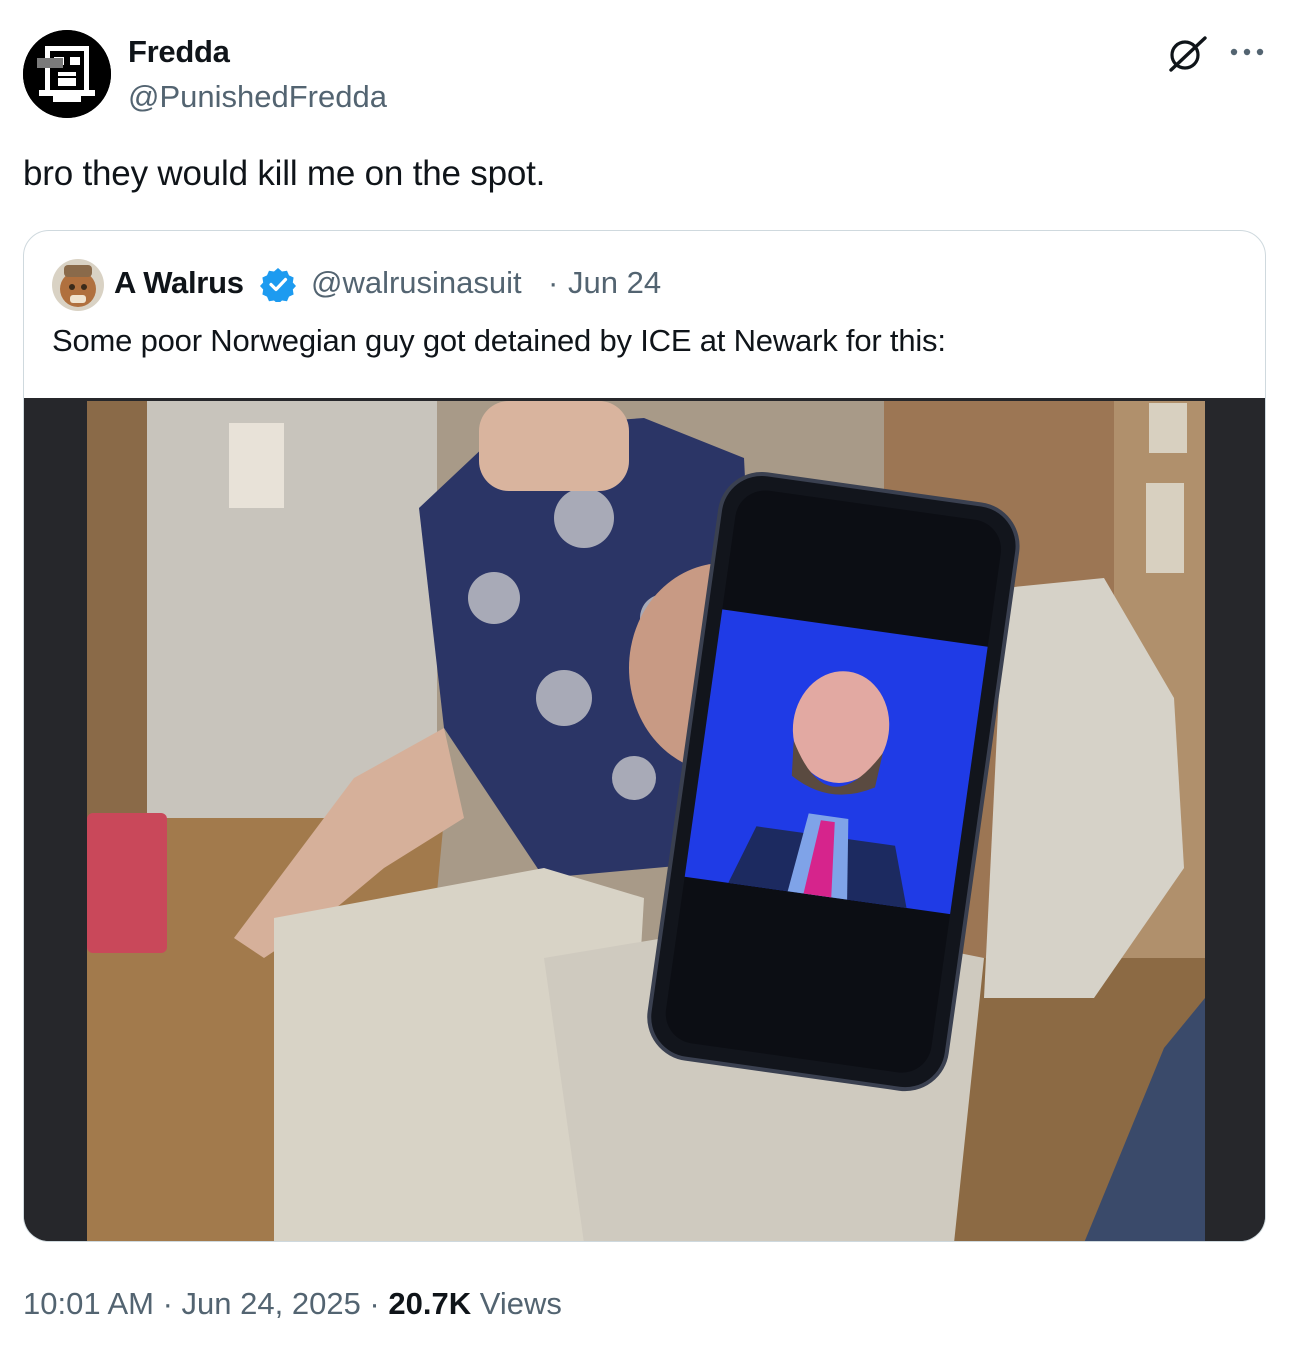 This screenshot has height=1354, width=1294. What do you see at coordinates (257, 97) in the screenshot?
I see `author-handle: @PunishedFredda` at bounding box center [257, 97].